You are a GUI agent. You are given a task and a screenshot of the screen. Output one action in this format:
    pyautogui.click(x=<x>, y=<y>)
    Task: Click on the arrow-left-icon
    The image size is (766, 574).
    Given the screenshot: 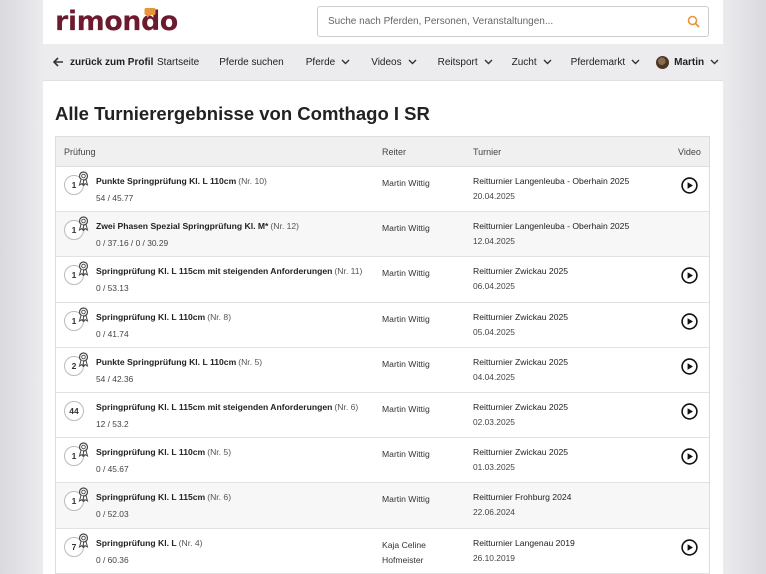 What is the action you would take?
    pyautogui.click(x=58, y=62)
    